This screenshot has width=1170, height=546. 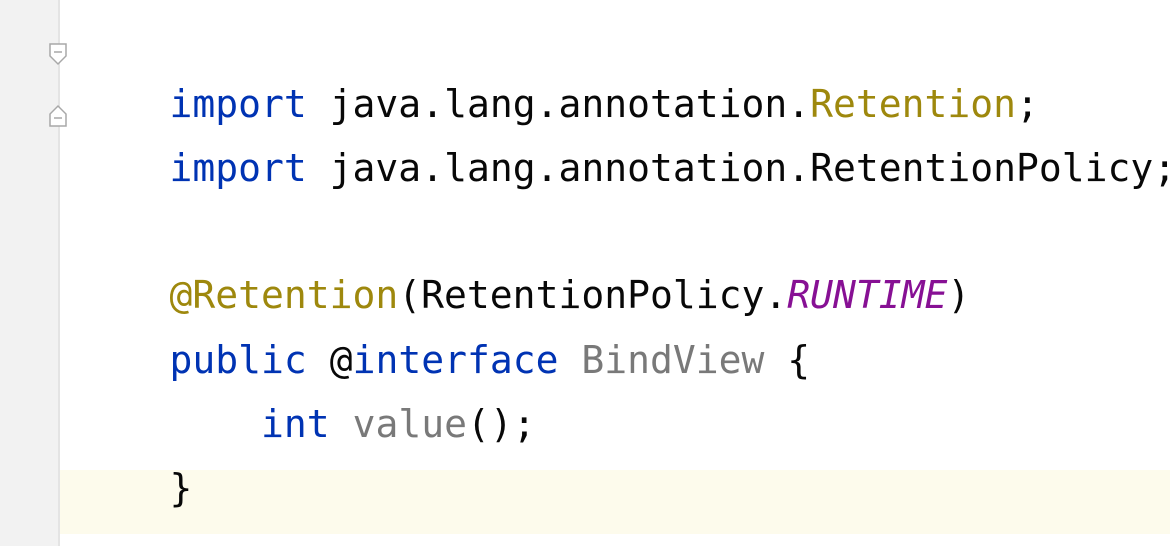 I want to click on current-line-highlight, so click(x=615, y=502).